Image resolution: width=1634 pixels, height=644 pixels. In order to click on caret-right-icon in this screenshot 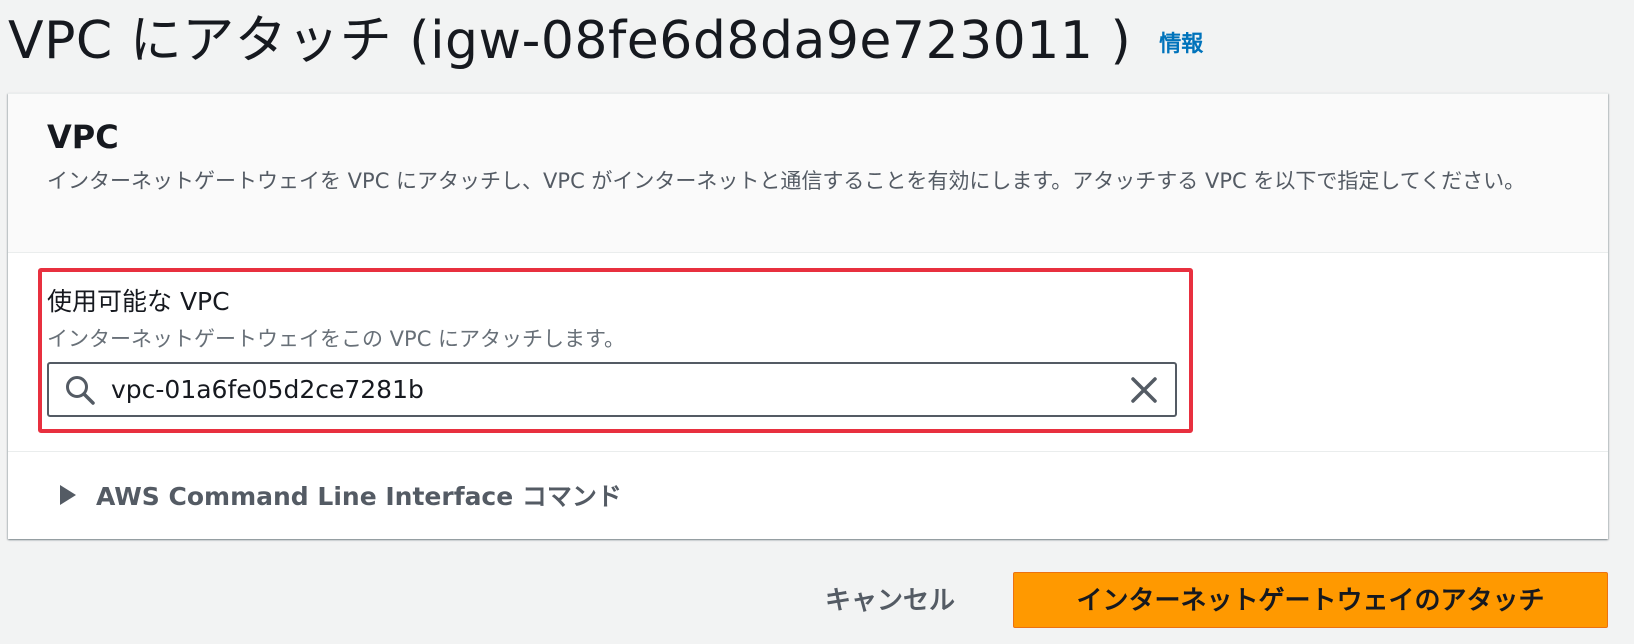, I will do `click(68, 495)`.